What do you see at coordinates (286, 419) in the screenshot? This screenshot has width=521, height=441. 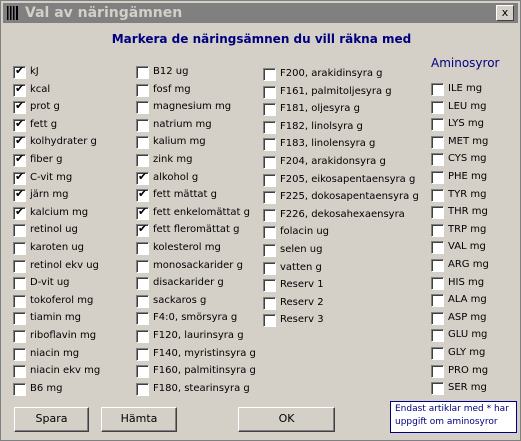 I see `ok-button: OK` at bounding box center [286, 419].